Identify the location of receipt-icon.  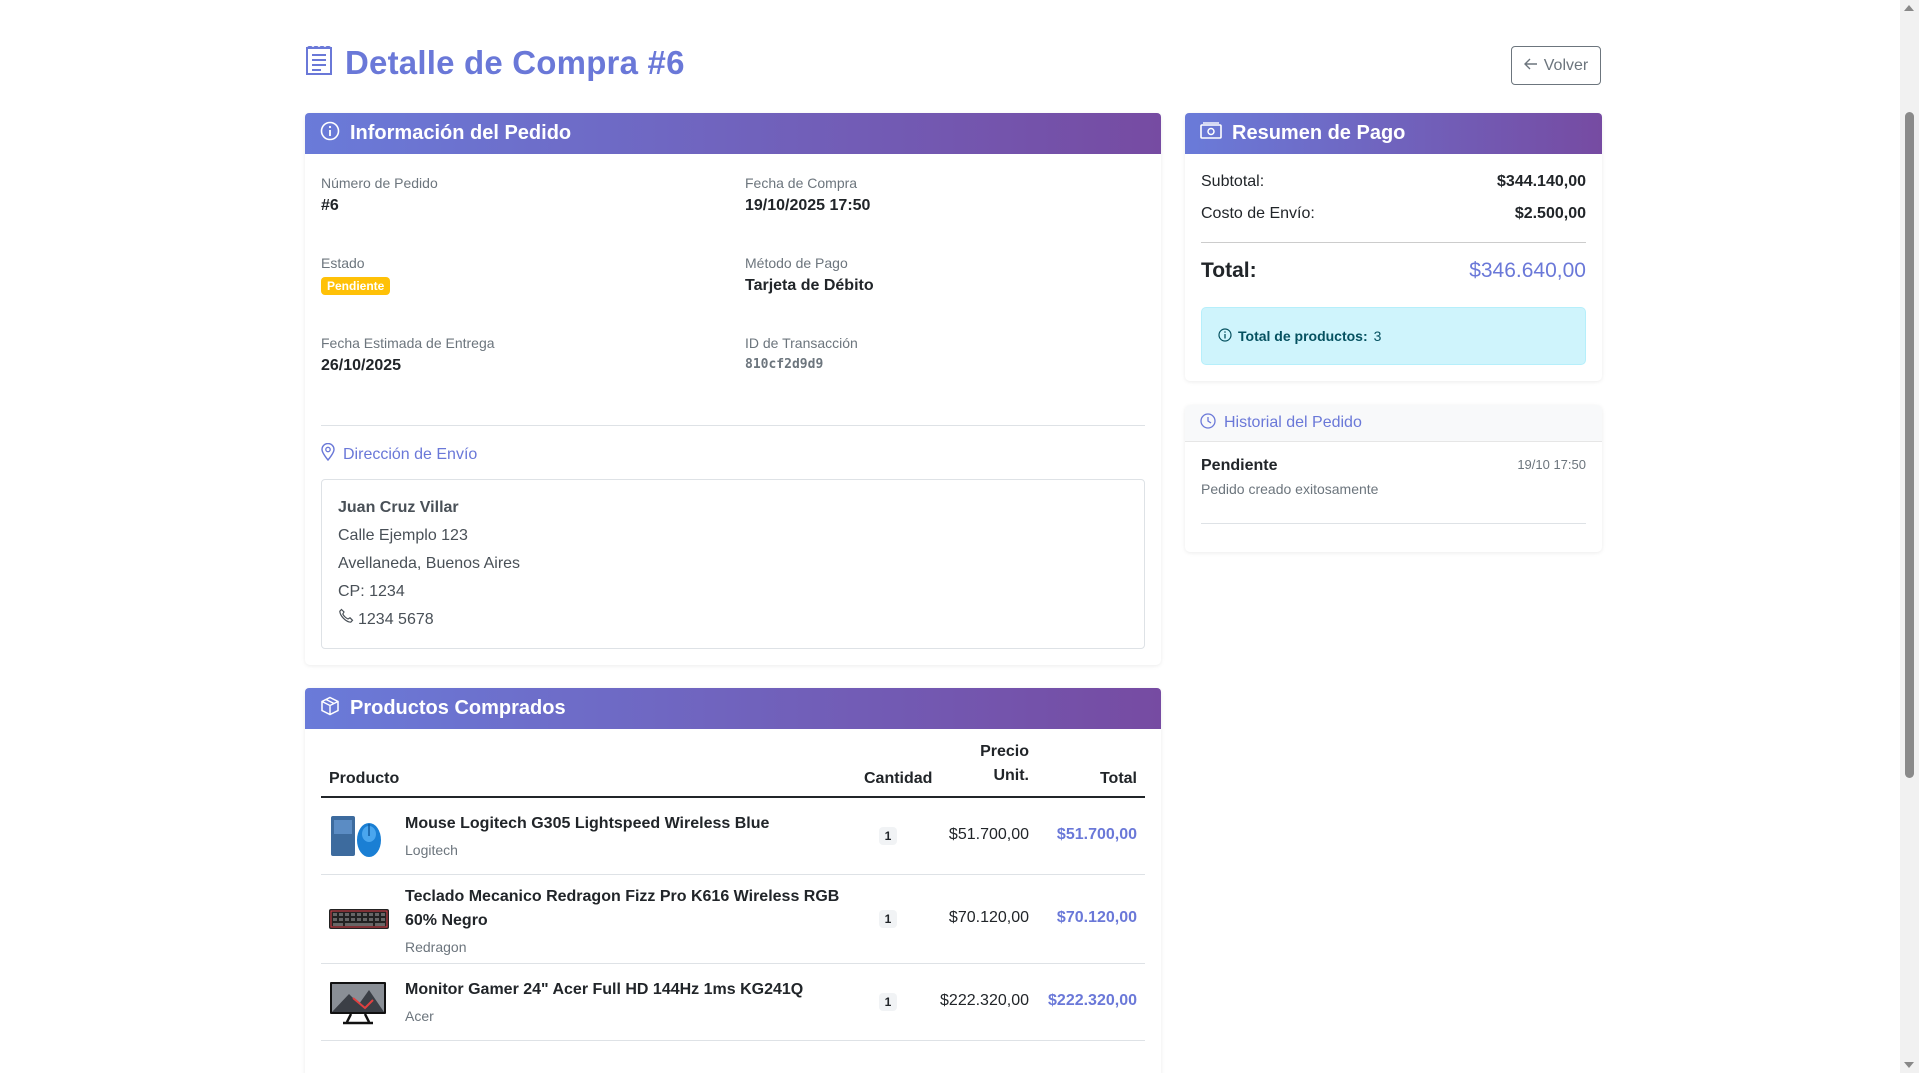
(319, 62).